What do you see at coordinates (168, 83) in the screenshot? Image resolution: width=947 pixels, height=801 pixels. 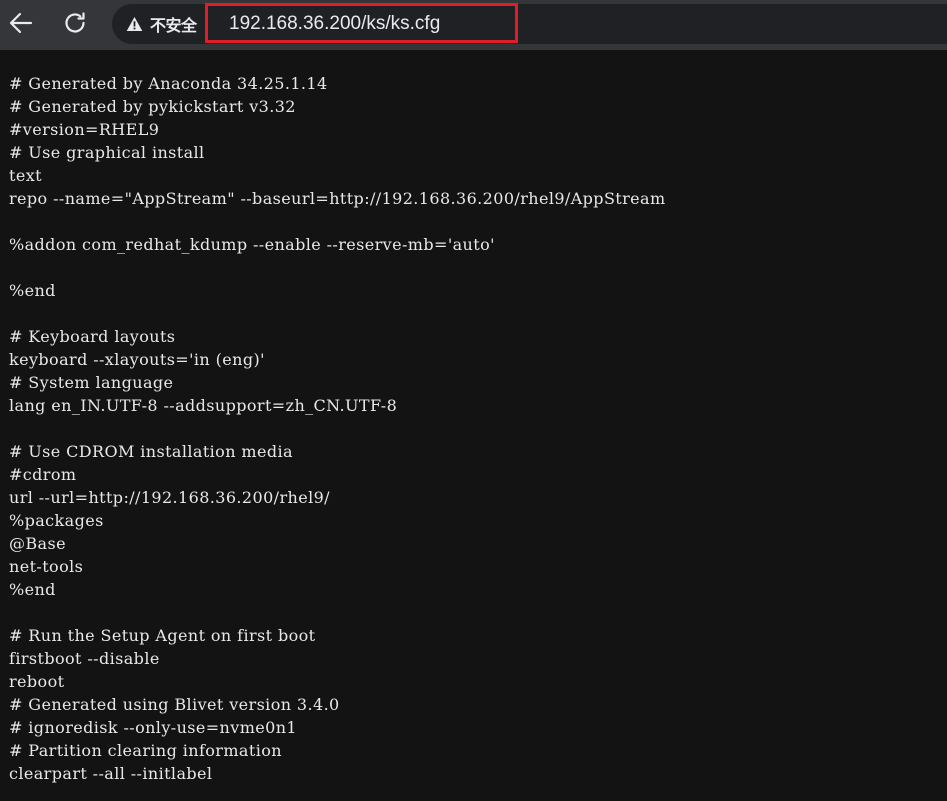 I see `document-line: # Generated by Anaconda 34.25.1.14` at bounding box center [168, 83].